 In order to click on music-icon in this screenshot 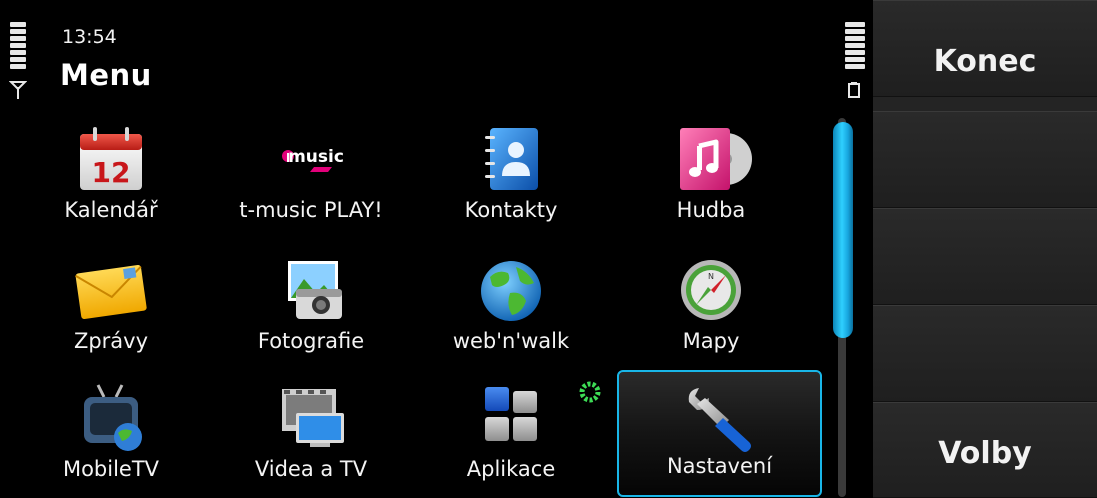, I will do `click(716, 159)`.